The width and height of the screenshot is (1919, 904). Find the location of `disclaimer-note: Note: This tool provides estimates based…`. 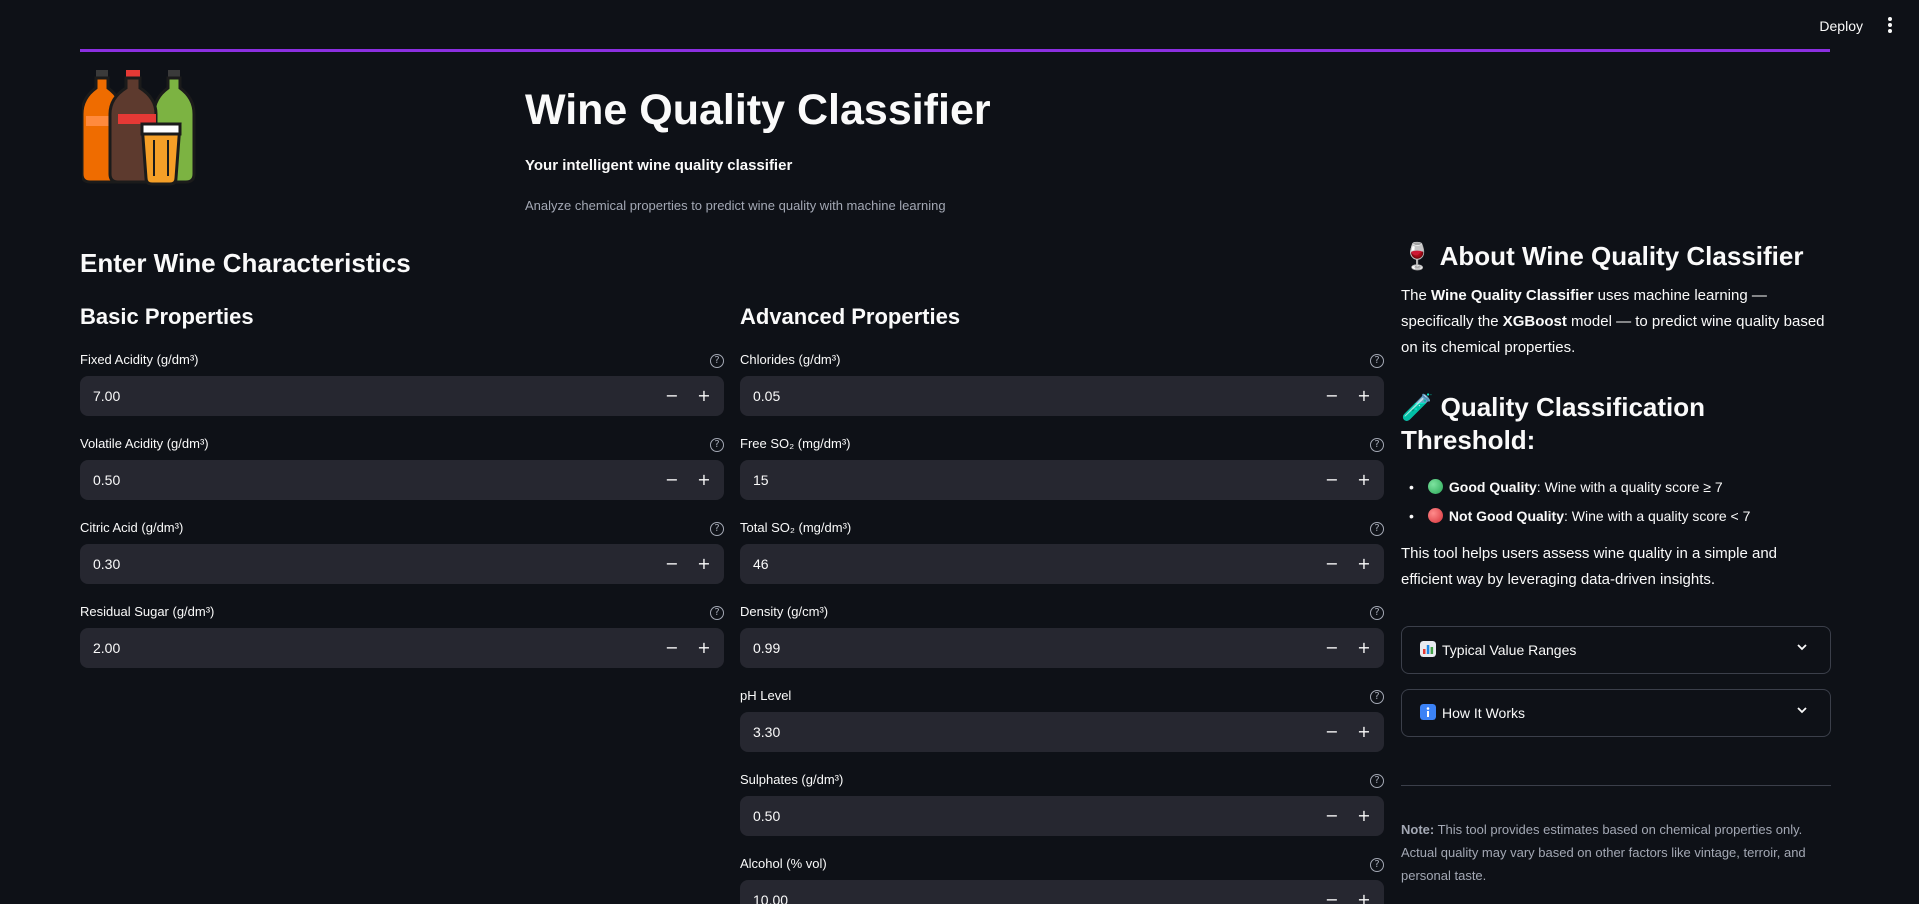

disclaimer-note: Note: This tool provides estimates based… is located at coordinates (1616, 852).